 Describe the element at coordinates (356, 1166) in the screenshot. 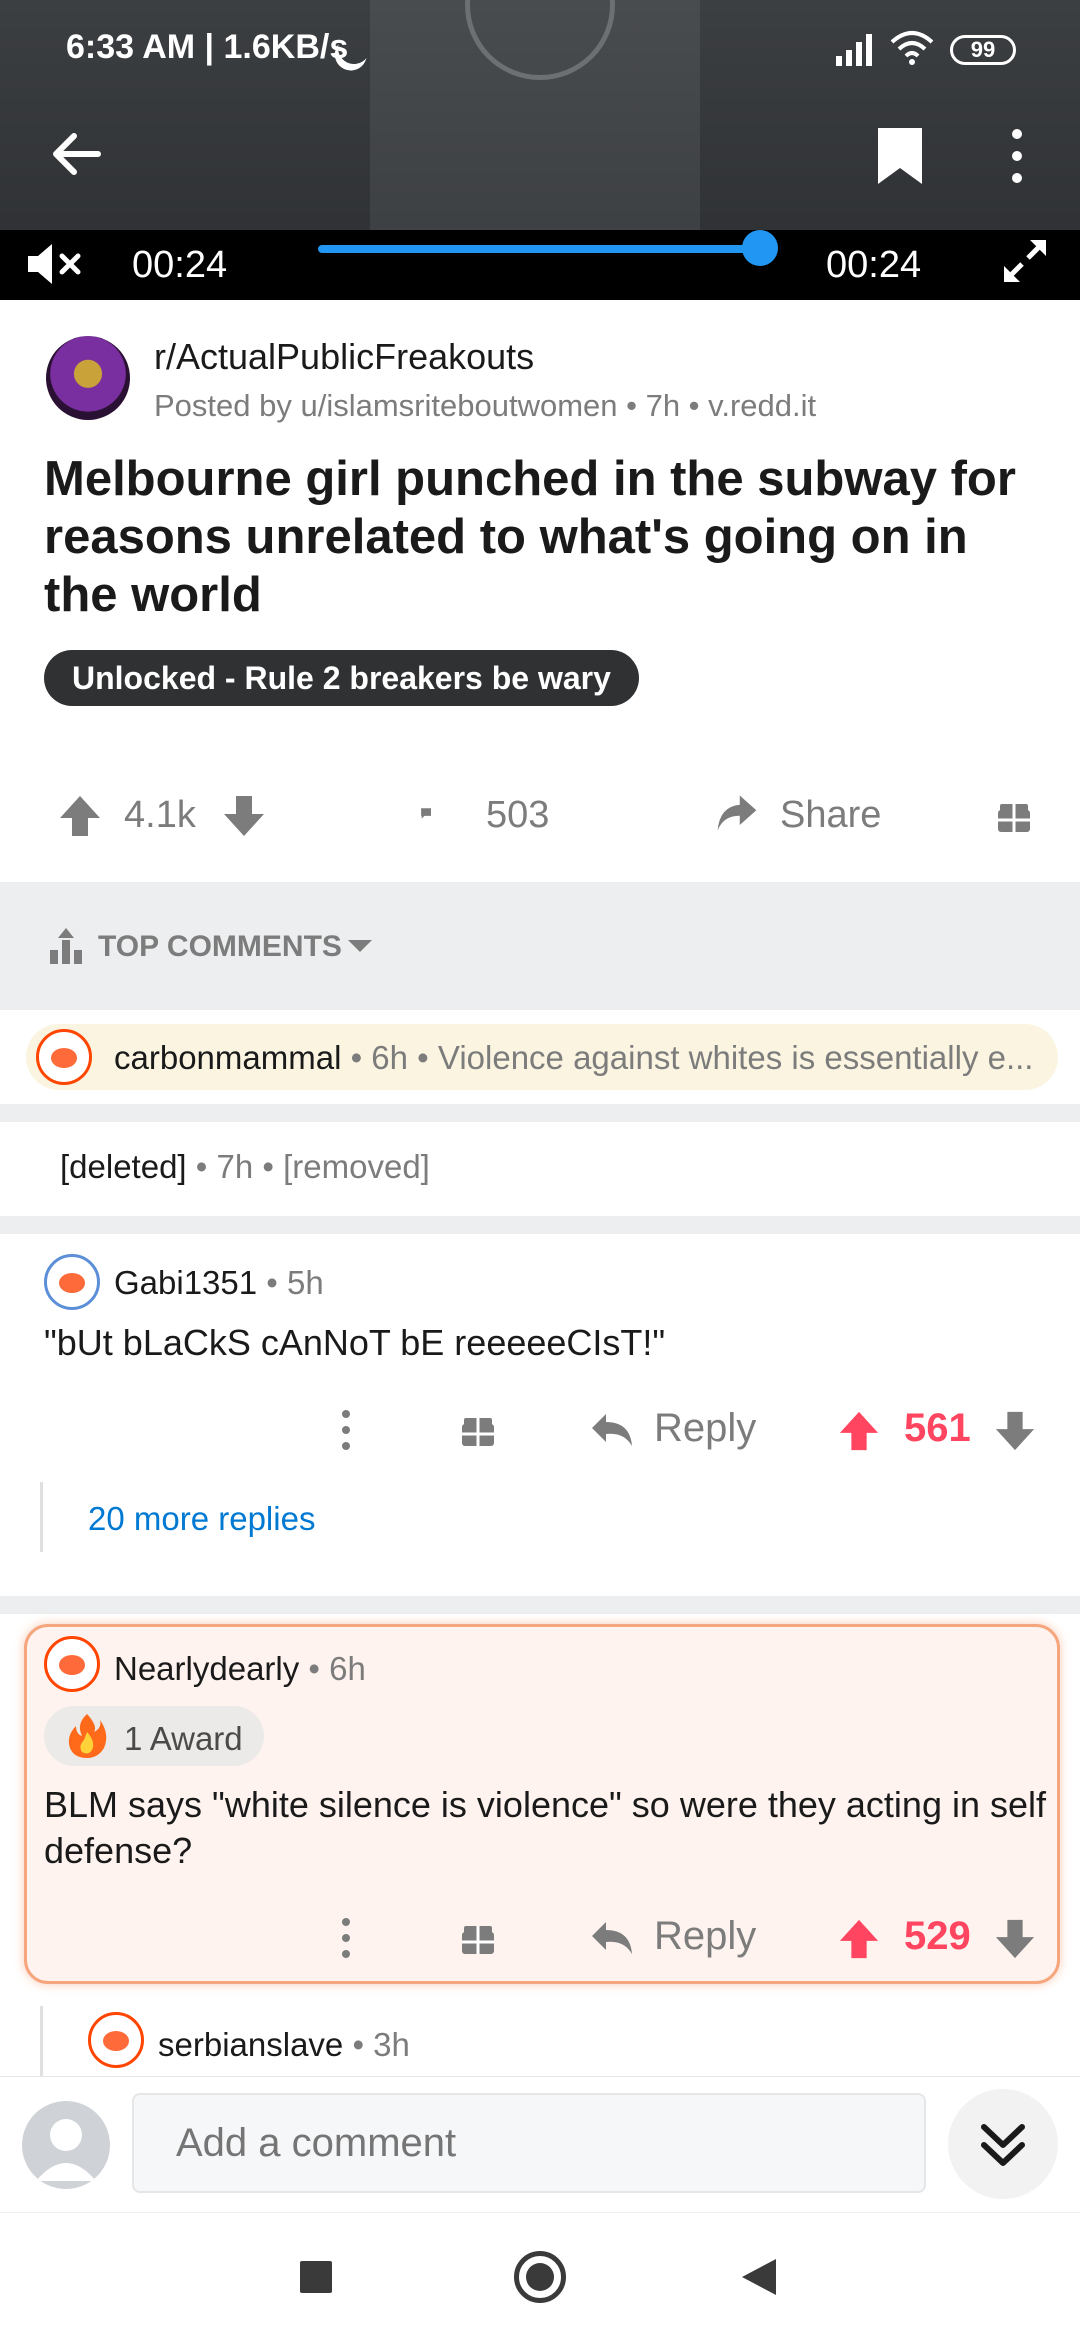

I see `comment-body: [removed]` at that location.